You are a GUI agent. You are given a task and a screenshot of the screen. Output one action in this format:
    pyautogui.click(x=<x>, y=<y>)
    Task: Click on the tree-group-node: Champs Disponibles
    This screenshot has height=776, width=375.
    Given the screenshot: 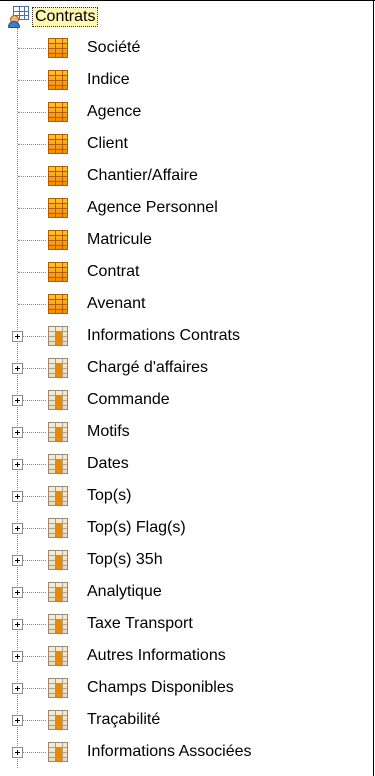 What is the action you would take?
    pyautogui.click(x=186, y=688)
    